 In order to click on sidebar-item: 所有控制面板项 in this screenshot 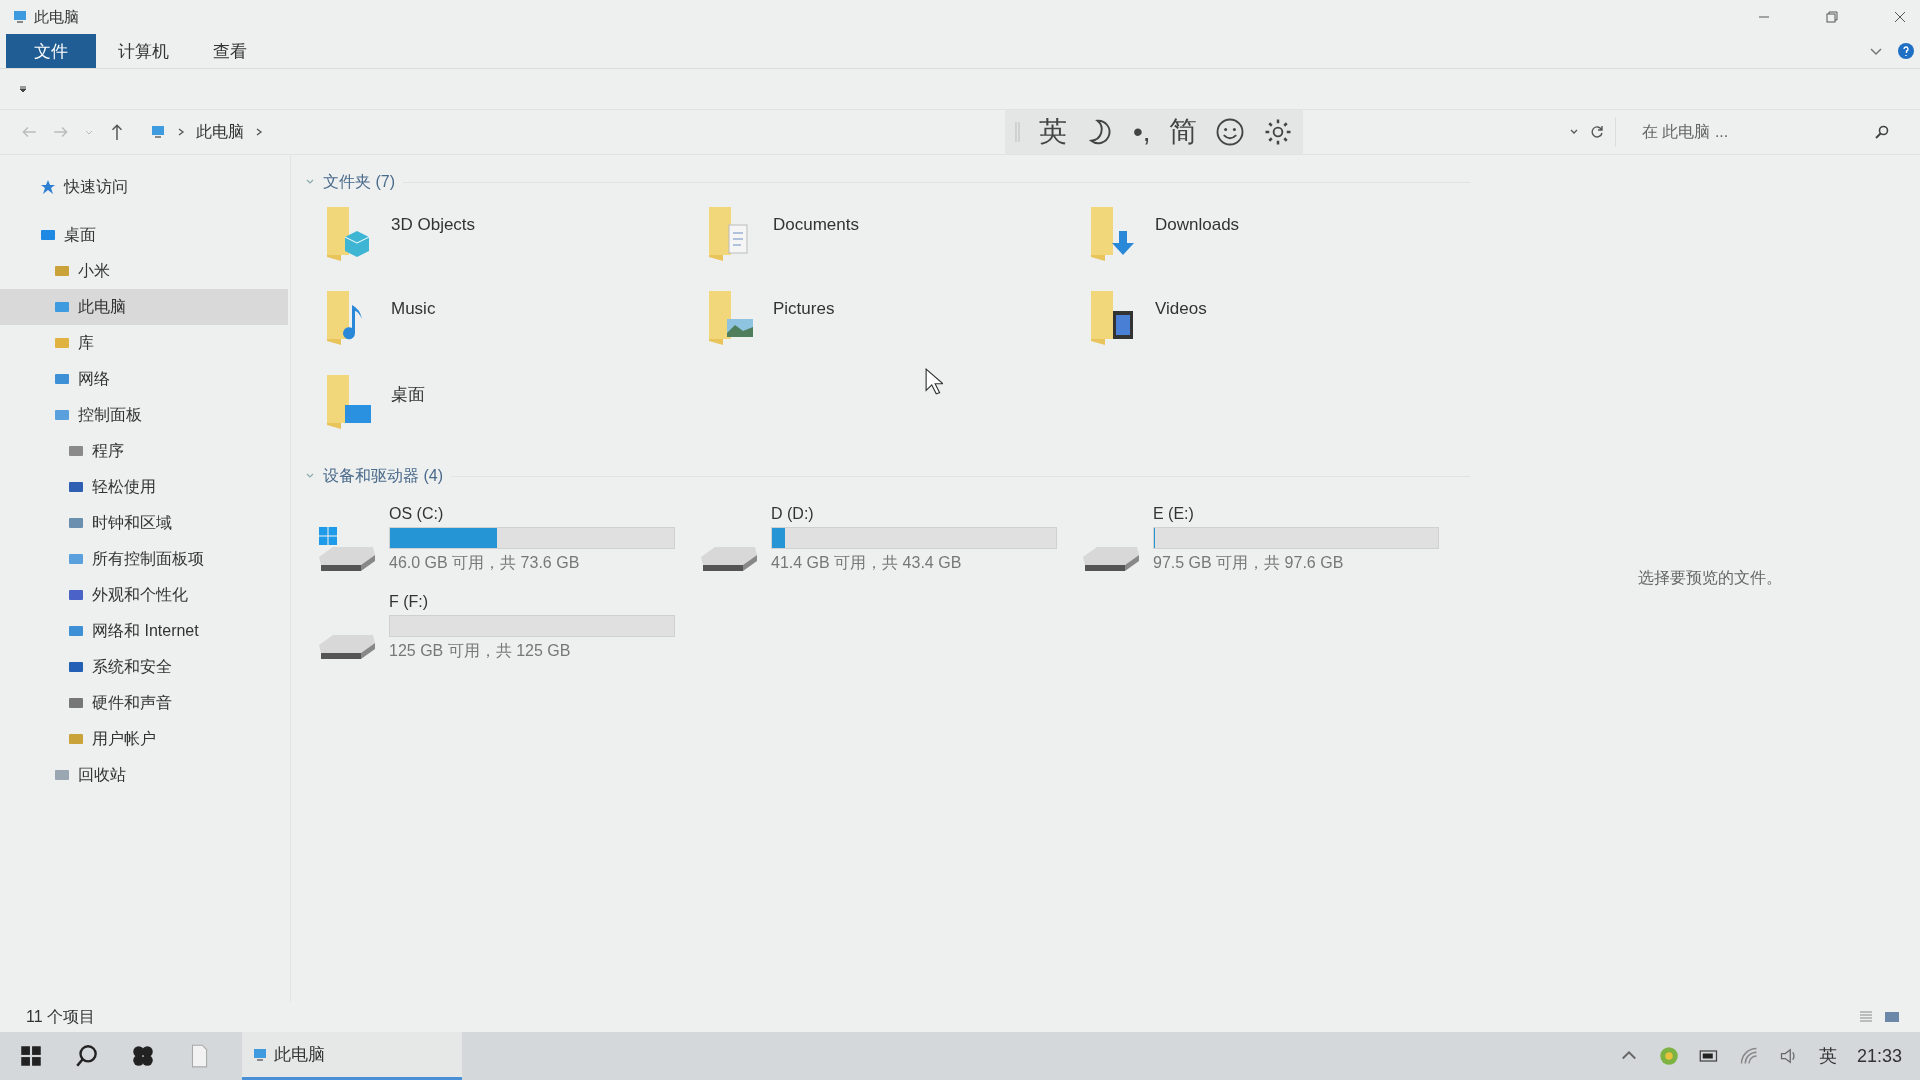, I will do `click(144, 559)`.